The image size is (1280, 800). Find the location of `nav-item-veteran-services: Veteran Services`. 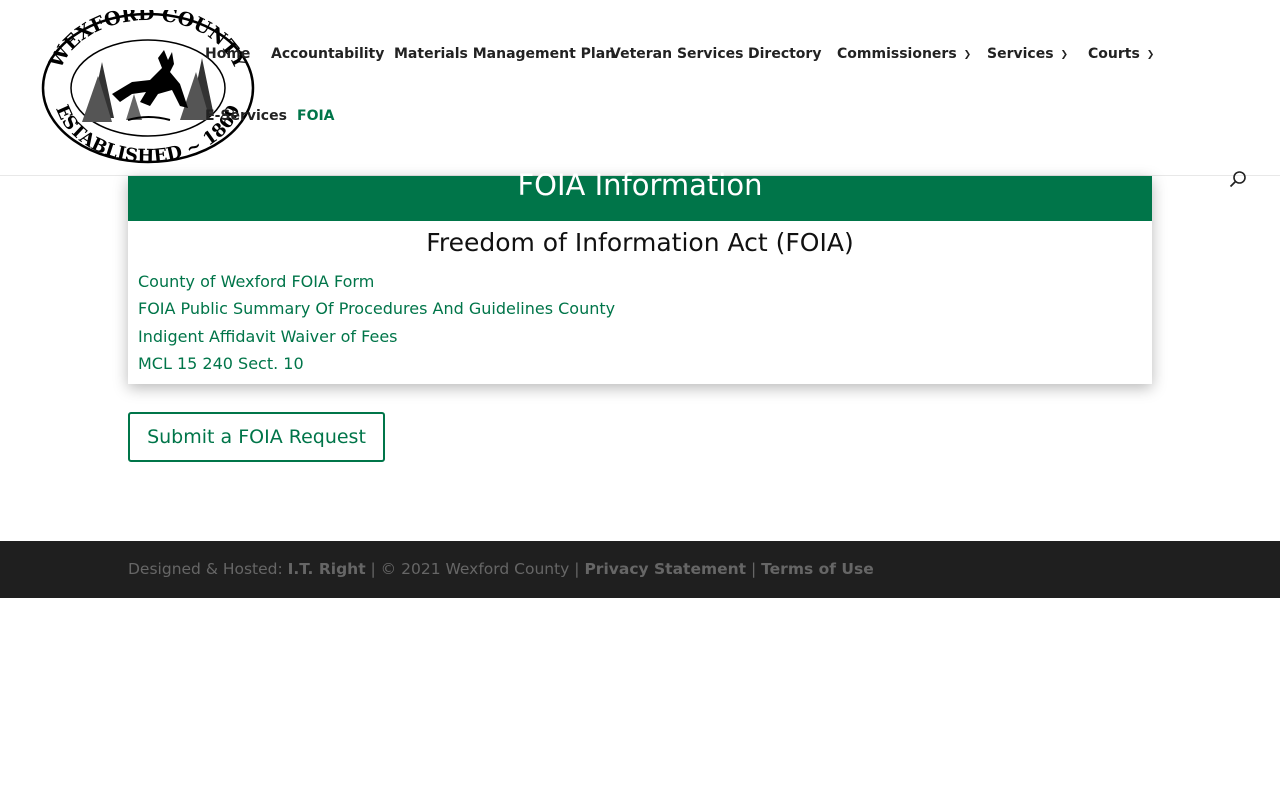

nav-item-veteran-services: Veteran Services is located at coordinates (676, 54).